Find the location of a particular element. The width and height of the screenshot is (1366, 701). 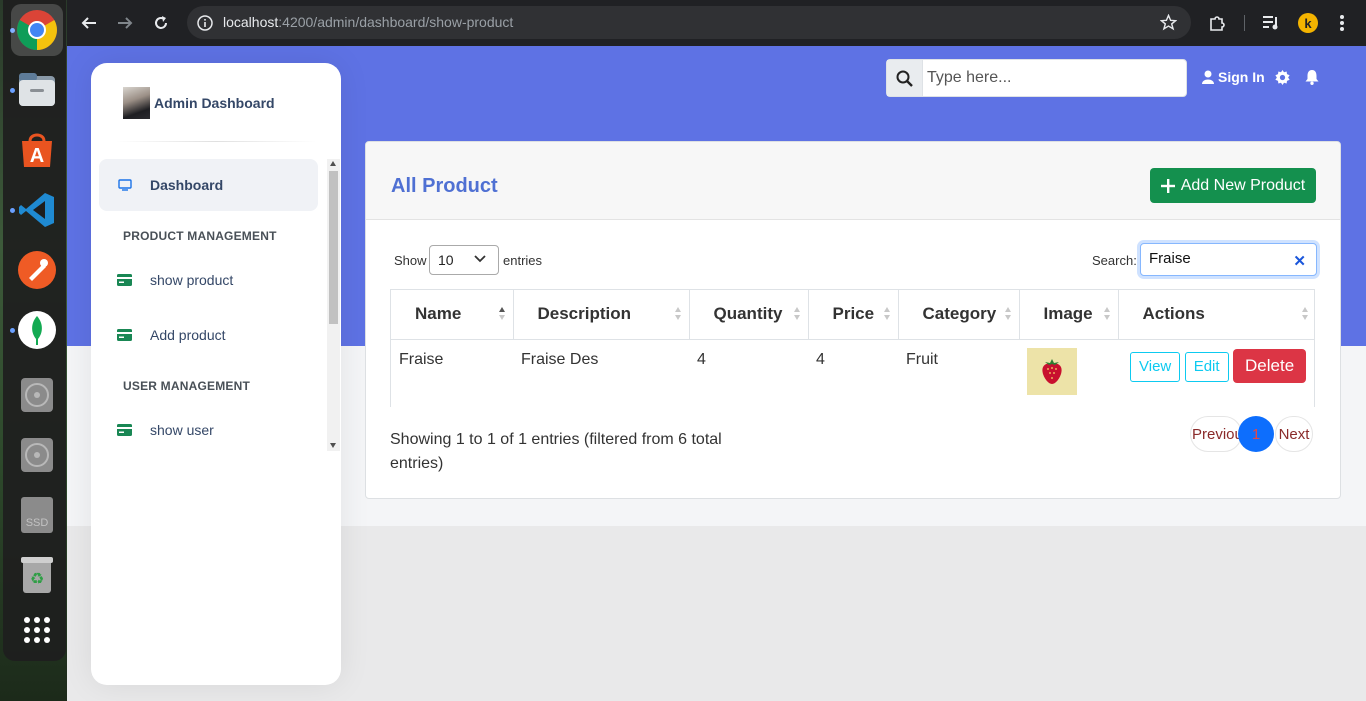

sidebar-item-add-product: Add product is located at coordinates (208, 335).